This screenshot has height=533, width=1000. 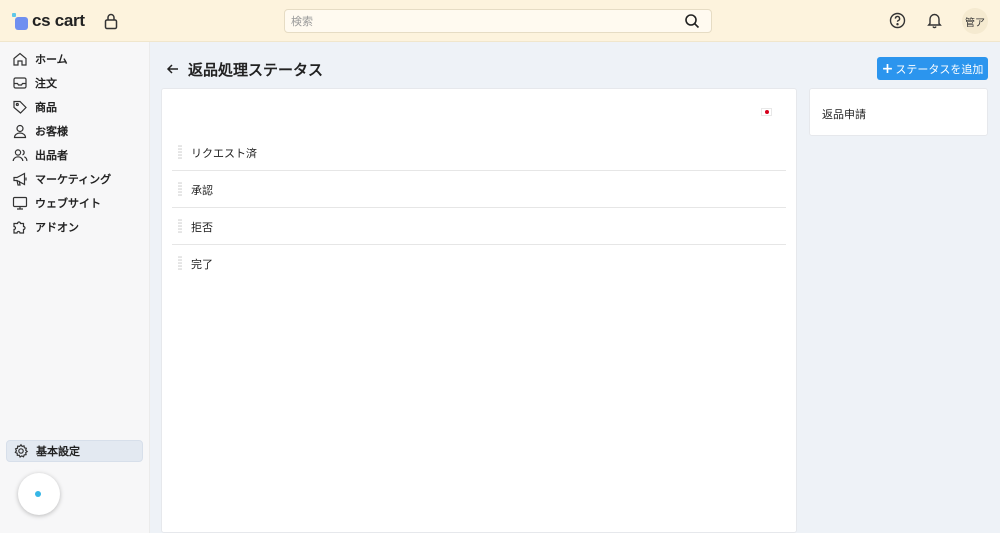 I want to click on plus-icon: +, so click(x=887, y=68).